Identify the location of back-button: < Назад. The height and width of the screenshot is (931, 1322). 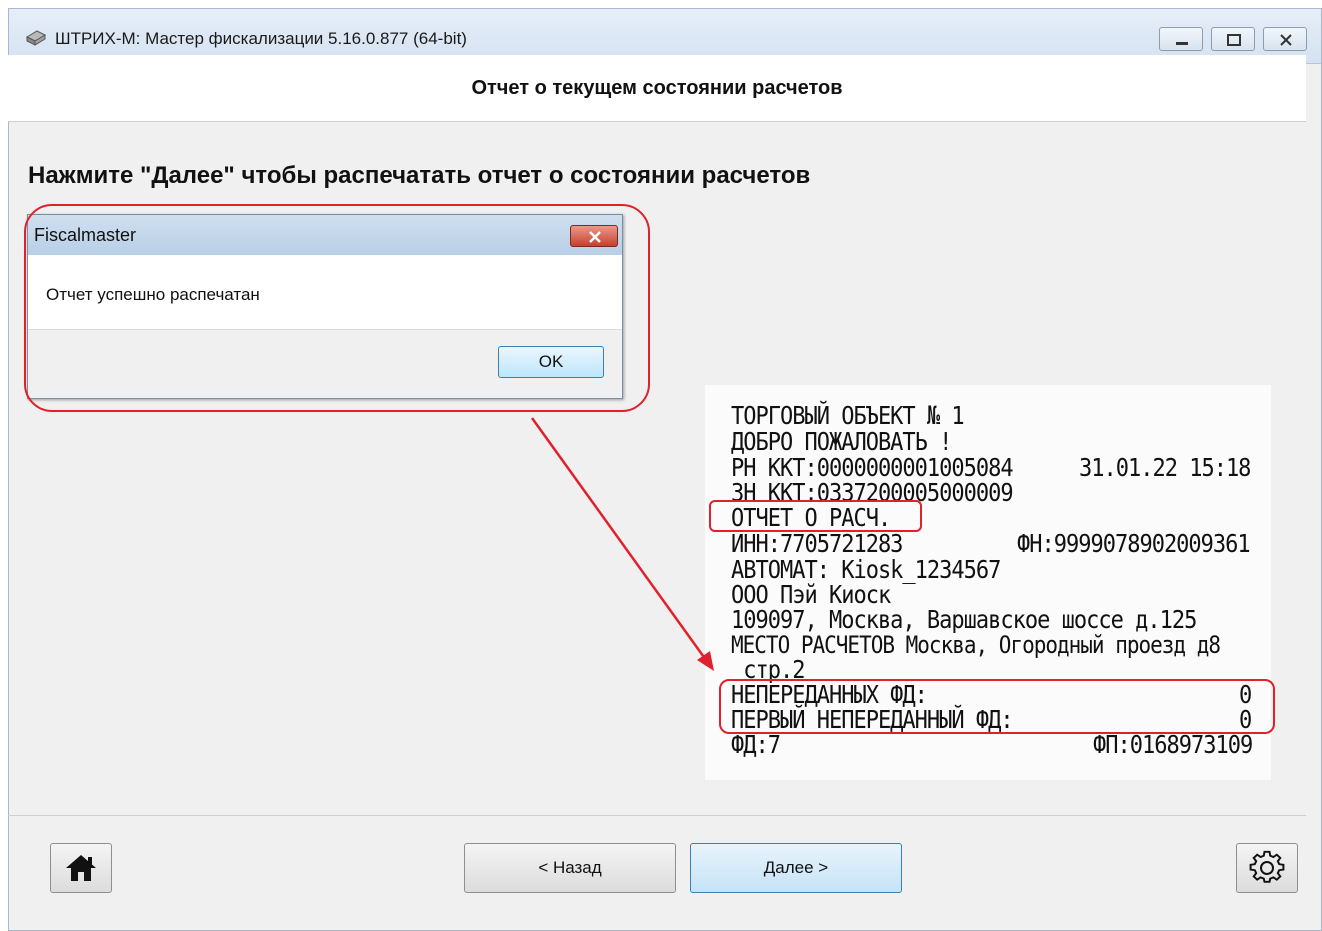
(570, 868).